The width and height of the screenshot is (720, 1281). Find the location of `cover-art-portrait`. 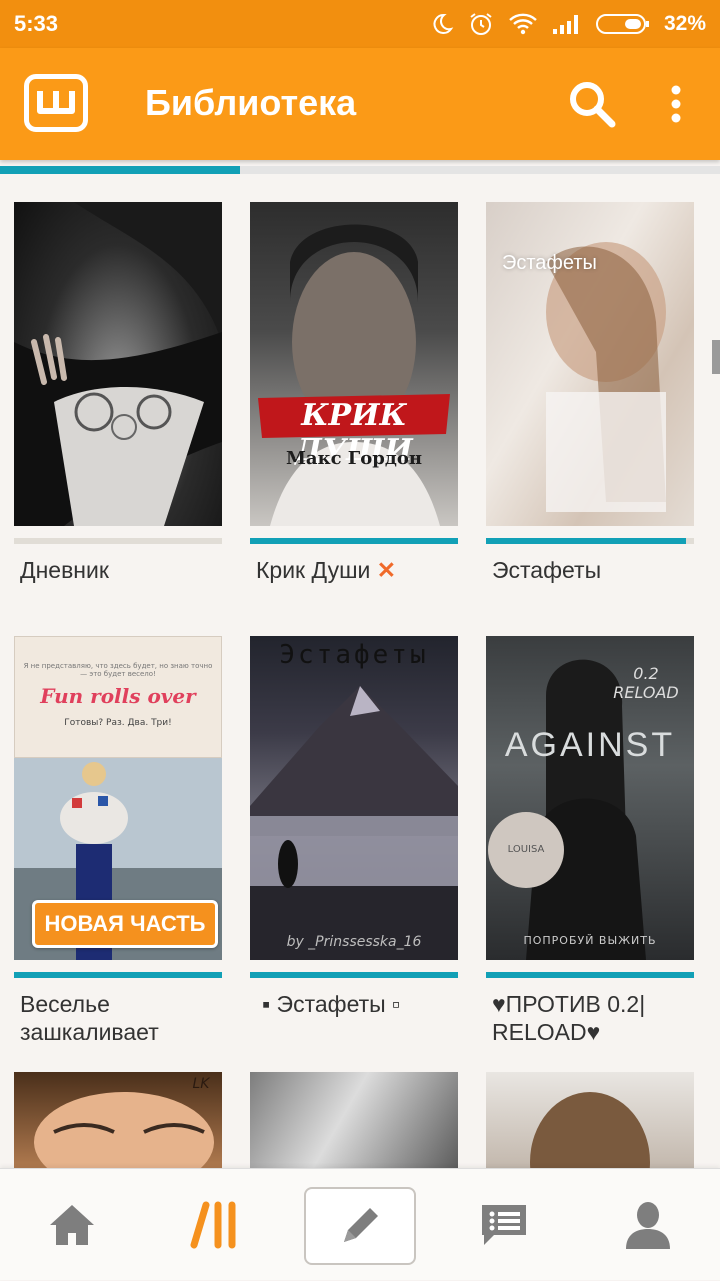

cover-art-portrait is located at coordinates (354, 375).